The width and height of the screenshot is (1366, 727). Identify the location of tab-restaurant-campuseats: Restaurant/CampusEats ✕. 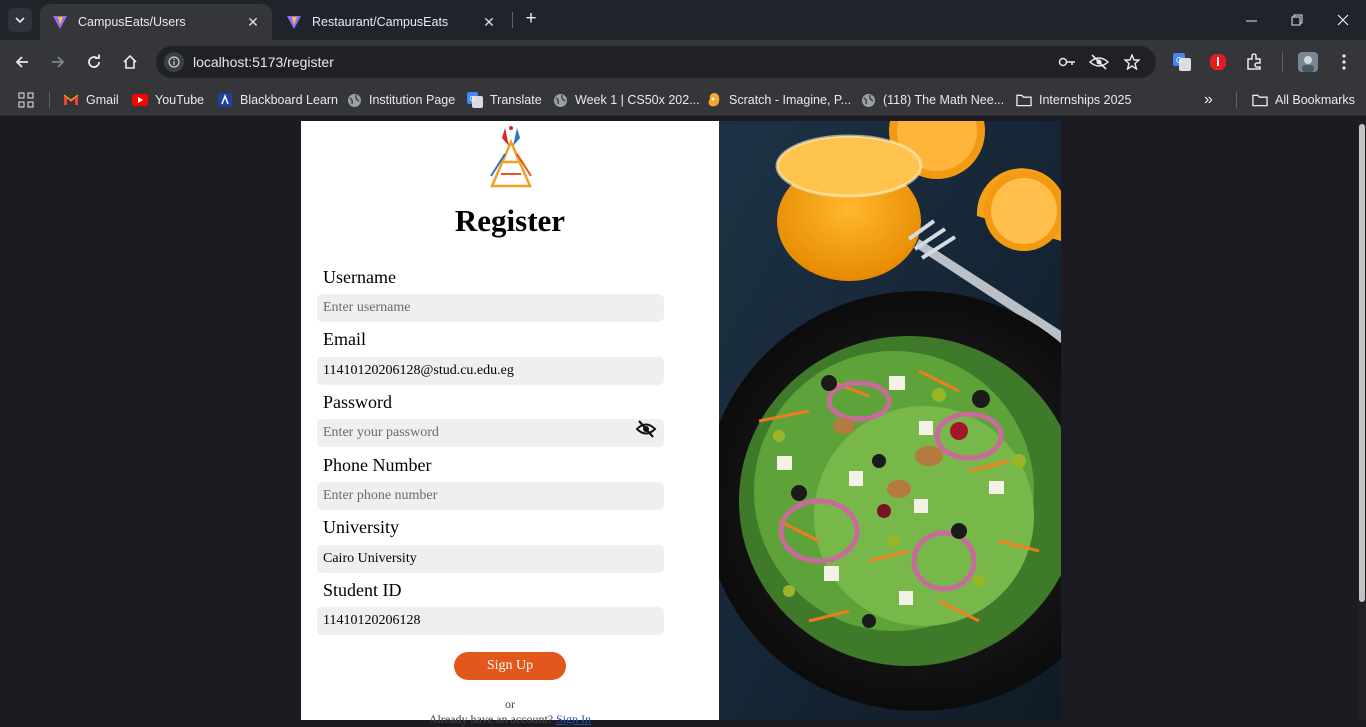
(391, 22).